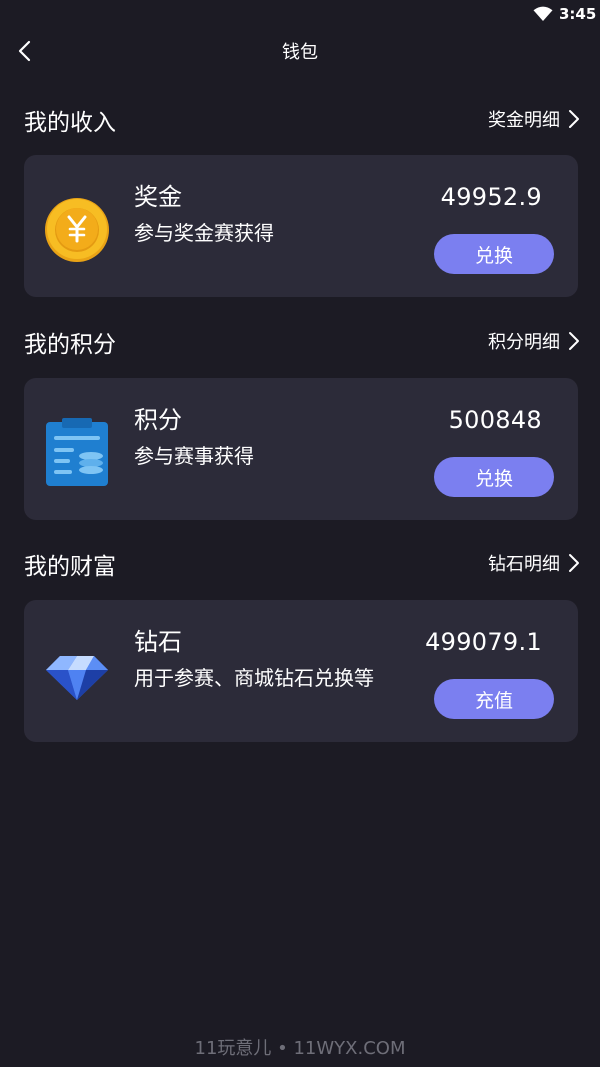 The width and height of the screenshot is (600, 1067). I want to click on diamond-recharge-button: 充值, so click(494, 699).